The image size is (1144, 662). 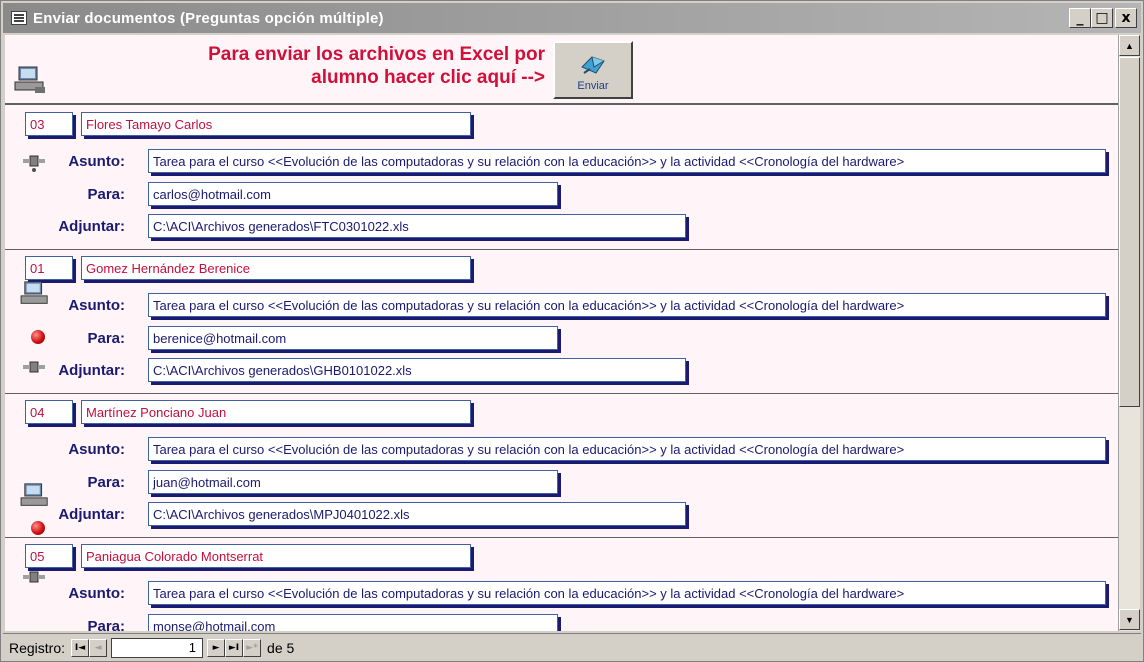 What do you see at coordinates (49, 268) in the screenshot?
I see `student-number: 01` at bounding box center [49, 268].